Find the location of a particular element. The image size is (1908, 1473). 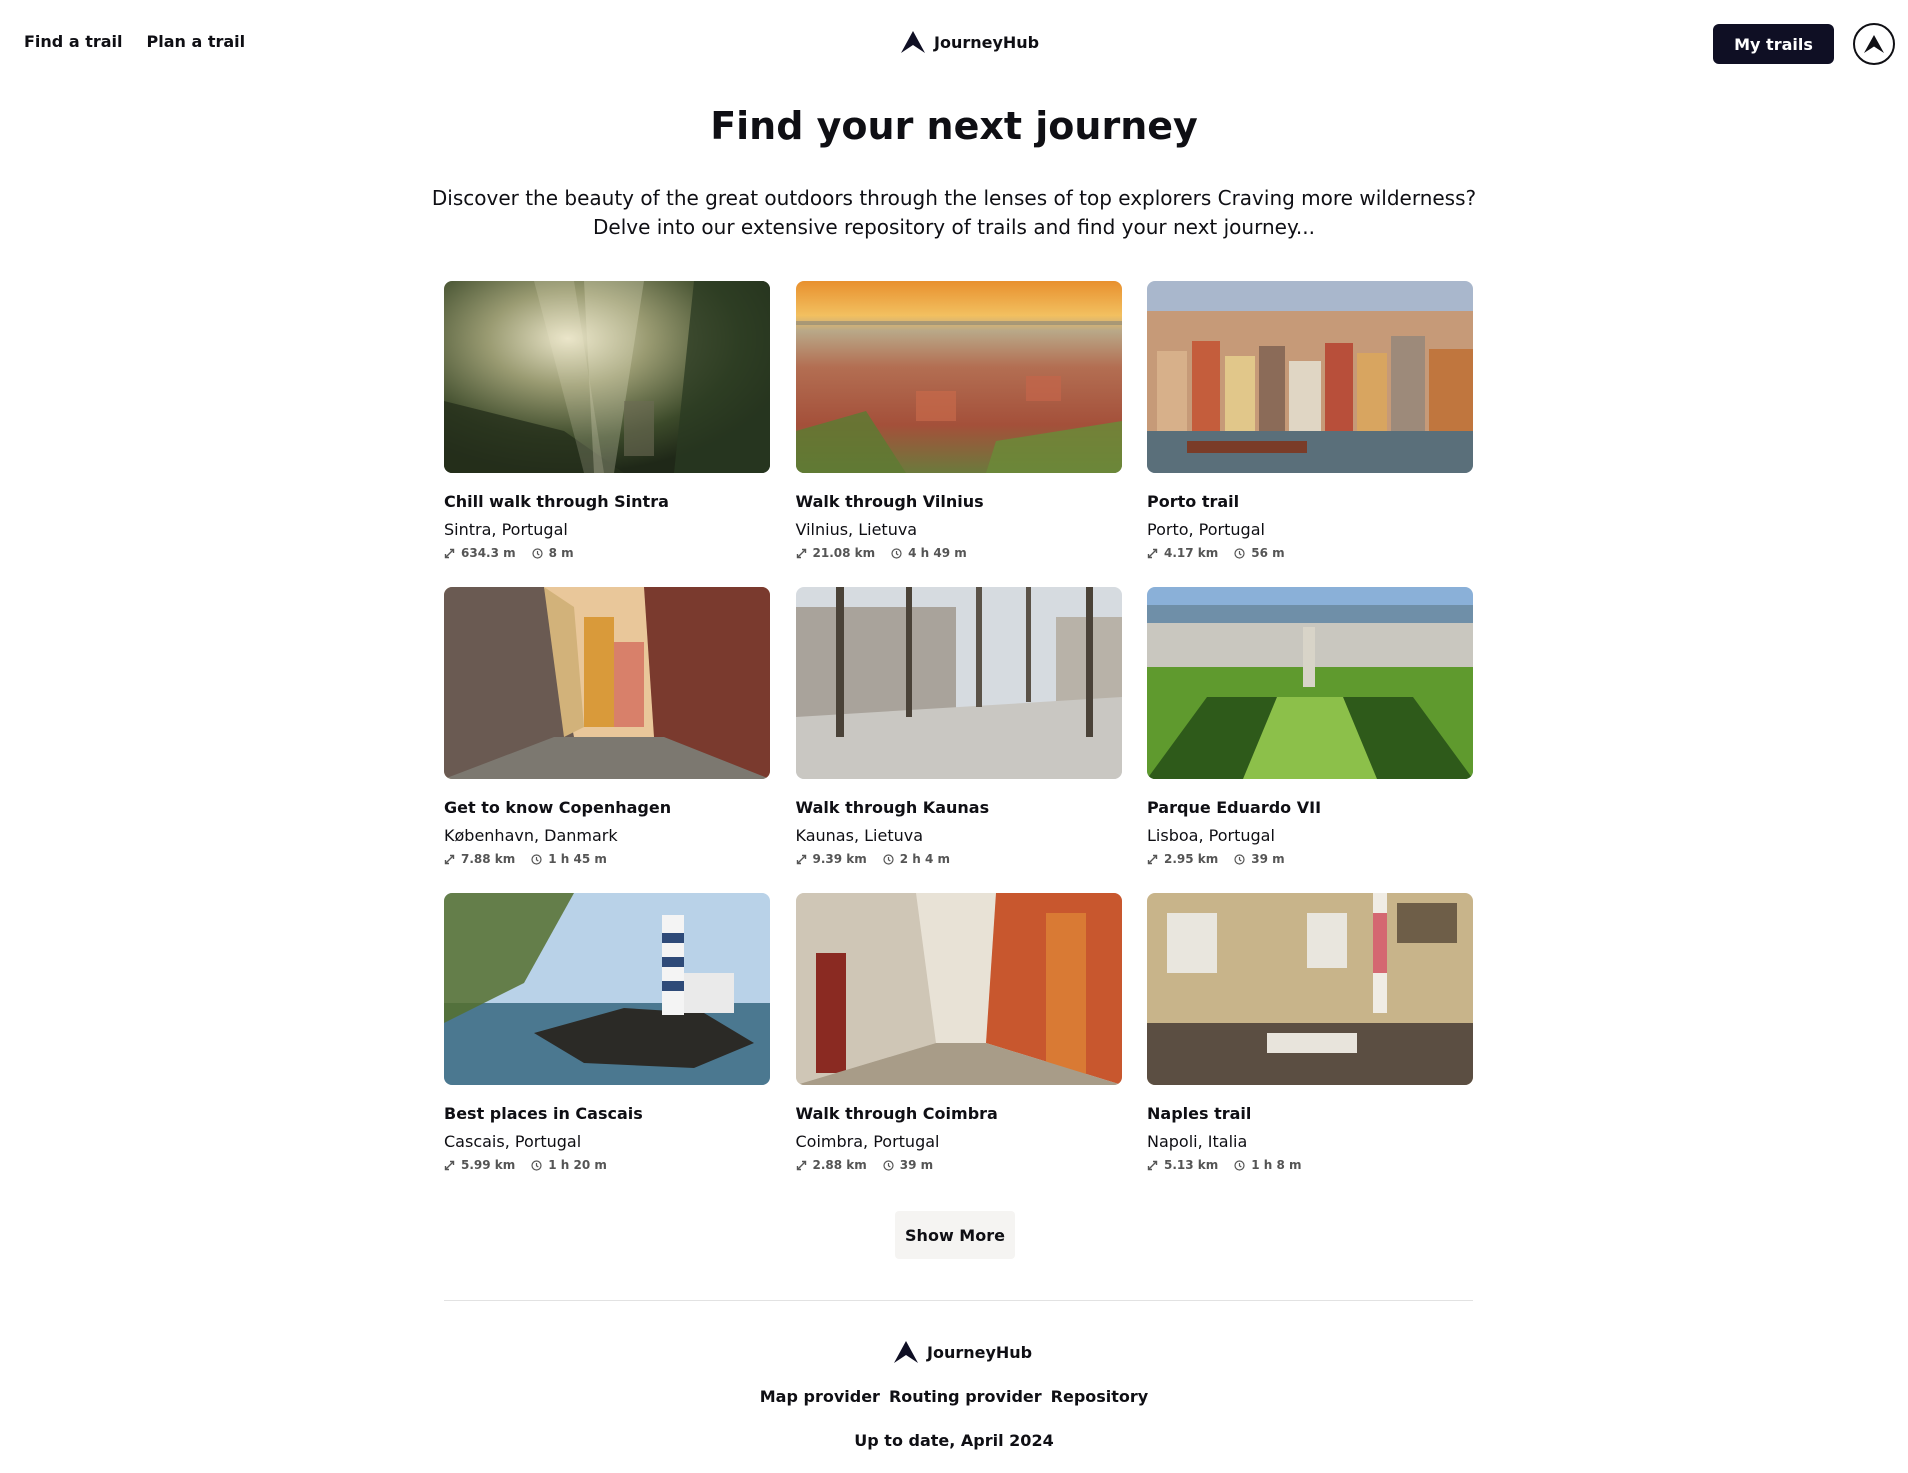

duration-value: 1 h 20 m is located at coordinates (577, 1165).